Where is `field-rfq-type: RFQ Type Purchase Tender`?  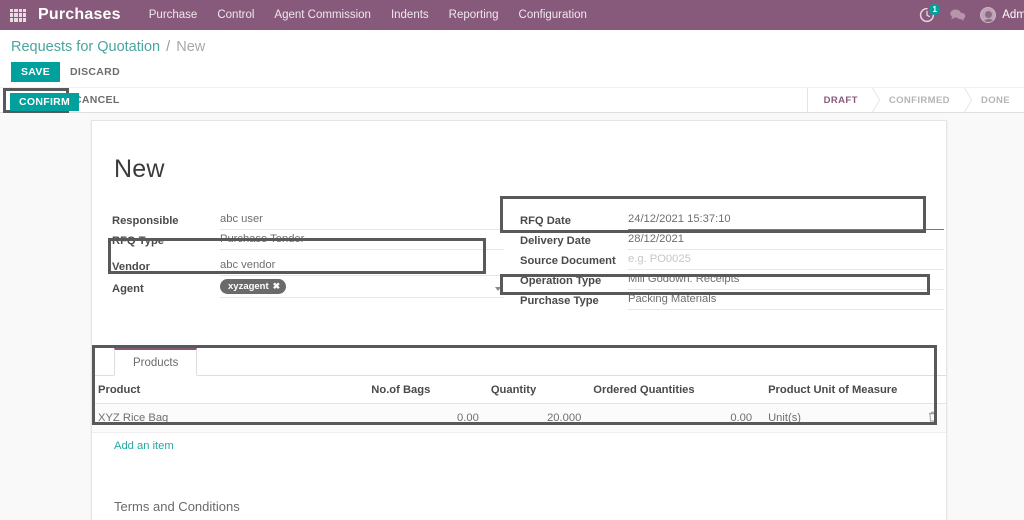 field-rfq-type: RFQ Type Purchase Tender is located at coordinates (308, 240).